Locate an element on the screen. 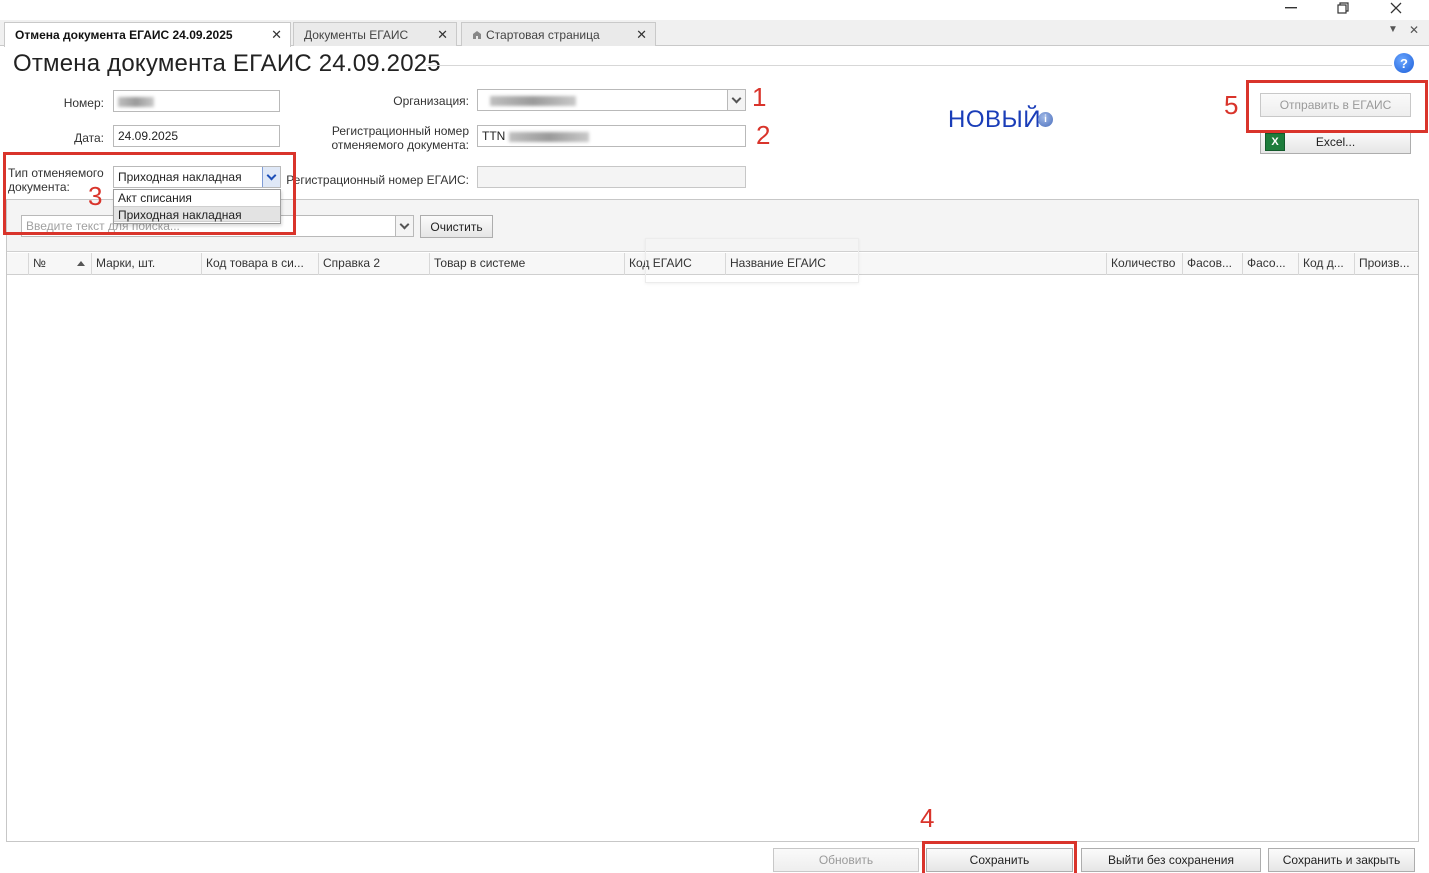  tab-list-chevron-icon: ▼ is located at coordinates (1393, 29).